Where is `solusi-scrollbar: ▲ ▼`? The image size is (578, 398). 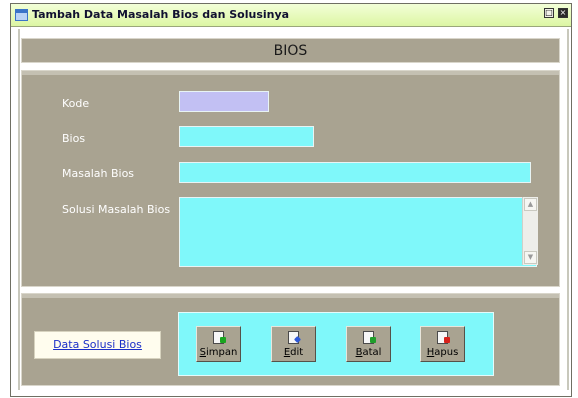
solusi-scrollbar: ▲ ▼ is located at coordinates (530, 231).